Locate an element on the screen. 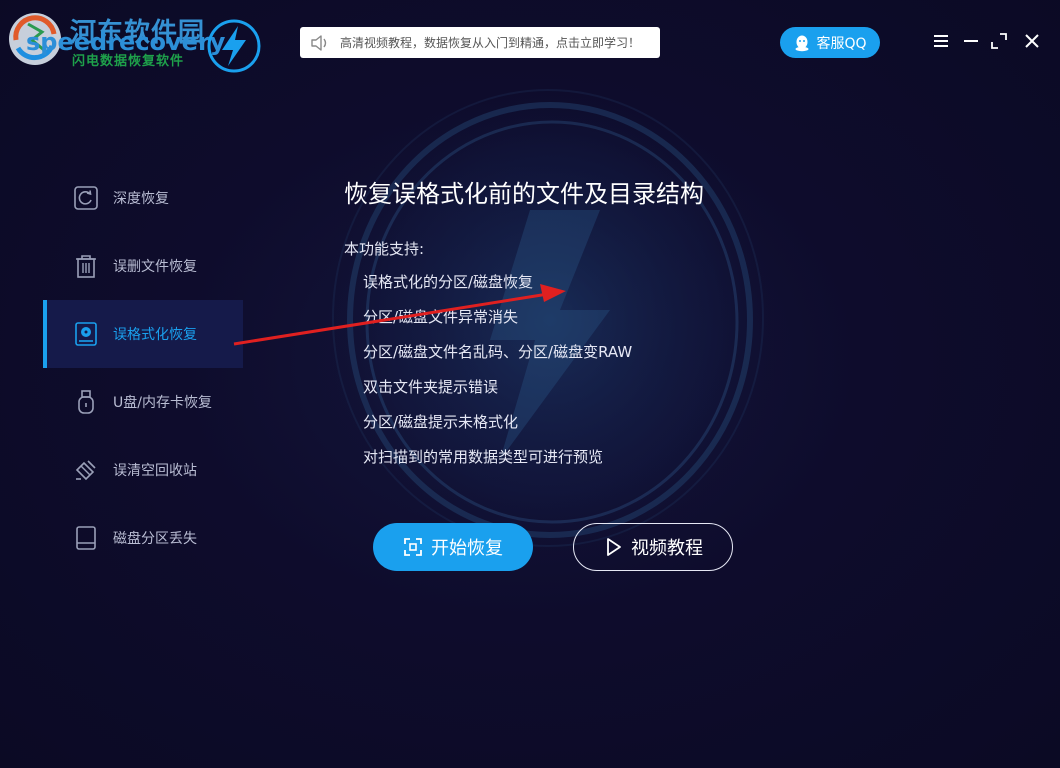 This screenshot has height=768, width=1060. list-item: 分区/磁盘提示未格式化 is located at coordinates (441, 422).